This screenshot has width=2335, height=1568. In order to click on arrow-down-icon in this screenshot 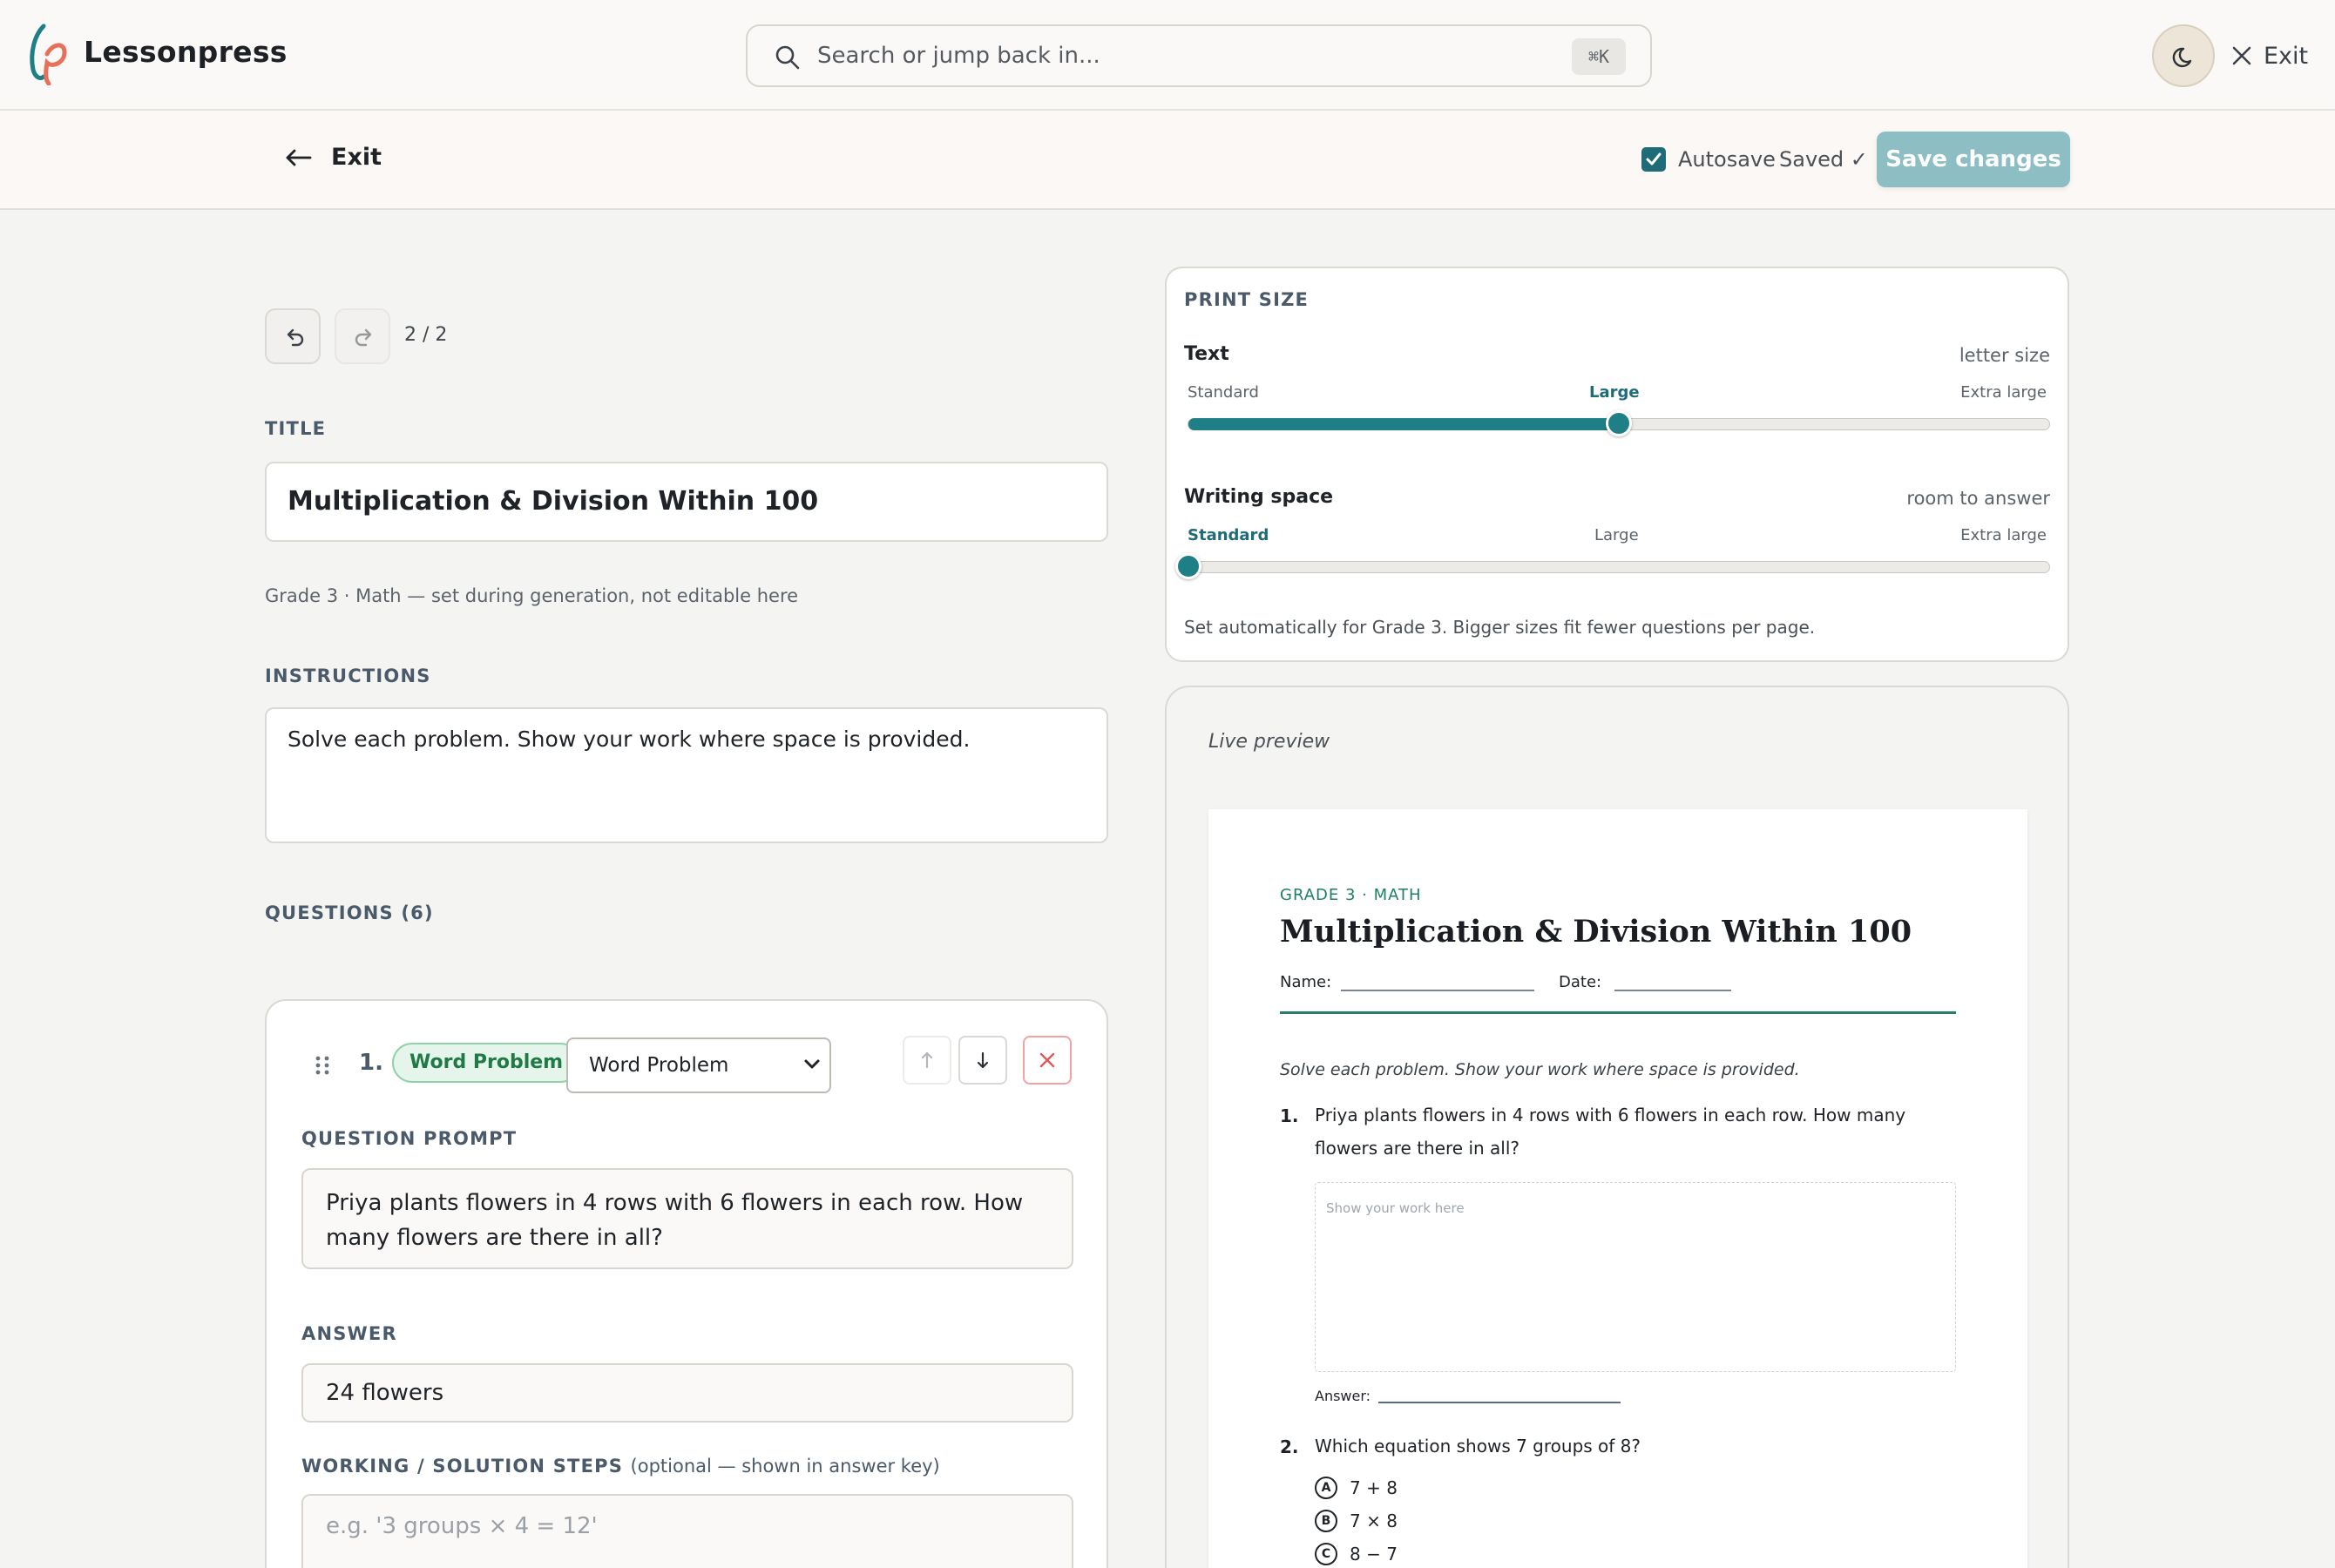, I will do `click(983, 1060)`.